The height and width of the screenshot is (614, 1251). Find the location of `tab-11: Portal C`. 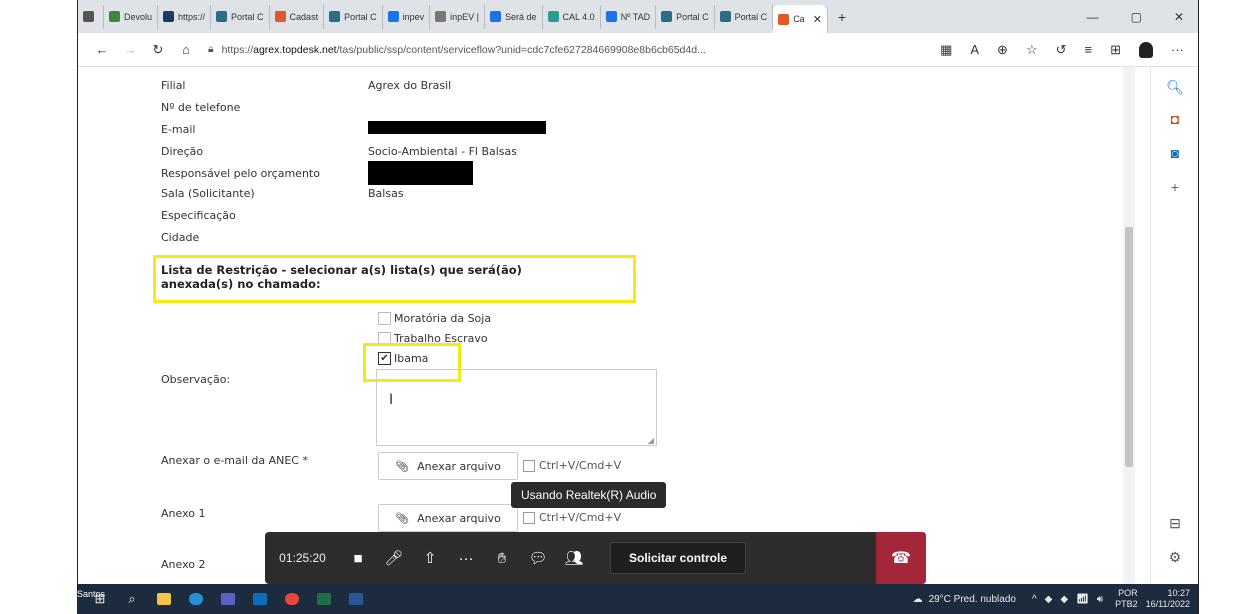

tab-11: Portal C is located at coordinates (685, 16).